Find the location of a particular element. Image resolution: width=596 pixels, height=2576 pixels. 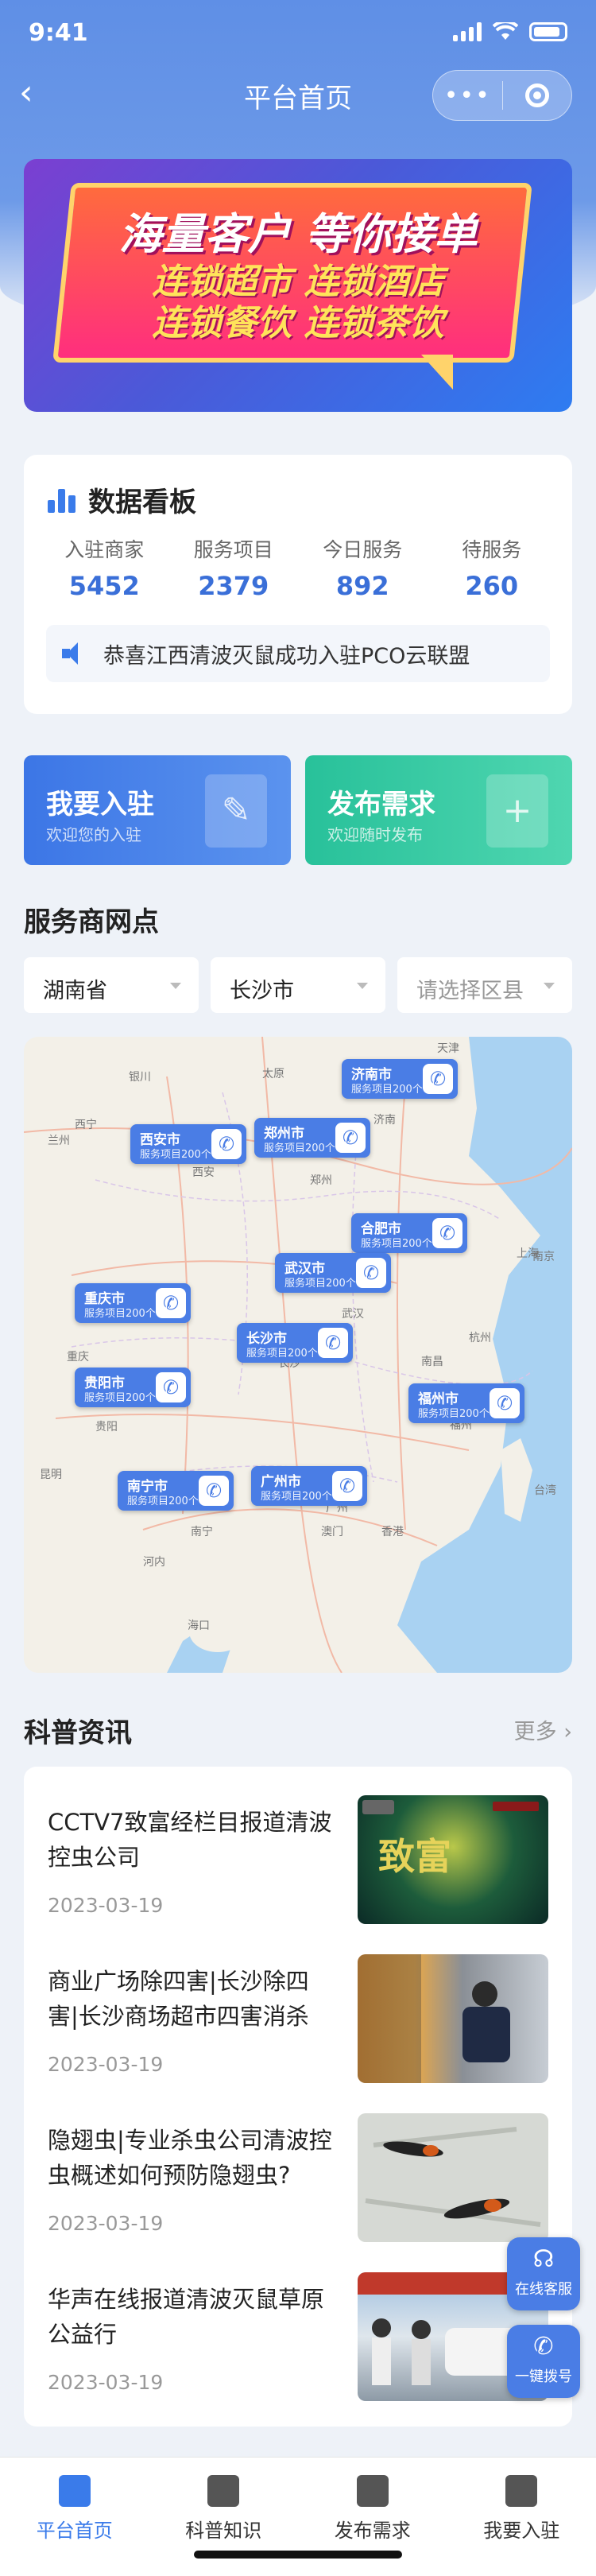

map-city-label: 太原 is located at coordinates (273, 1074).